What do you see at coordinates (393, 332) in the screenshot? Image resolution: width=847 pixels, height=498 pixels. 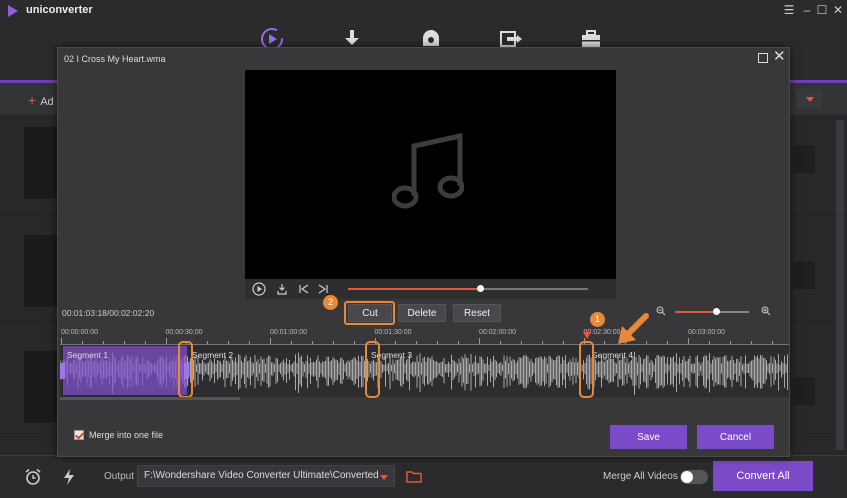 I see `ruler-tick-label: 00:01:30:00` at bounding box center [393, 332].